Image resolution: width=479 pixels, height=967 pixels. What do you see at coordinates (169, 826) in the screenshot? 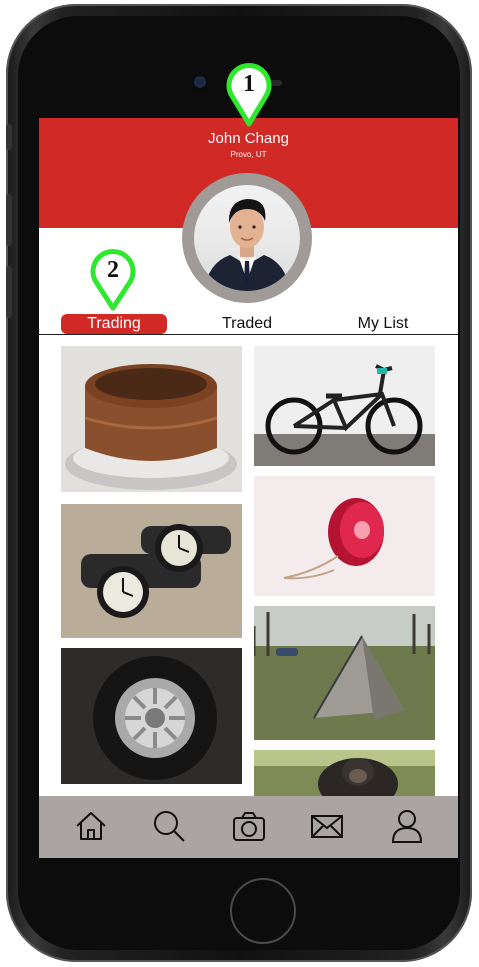
I see `search-icon` at bounding box center [169, 826].